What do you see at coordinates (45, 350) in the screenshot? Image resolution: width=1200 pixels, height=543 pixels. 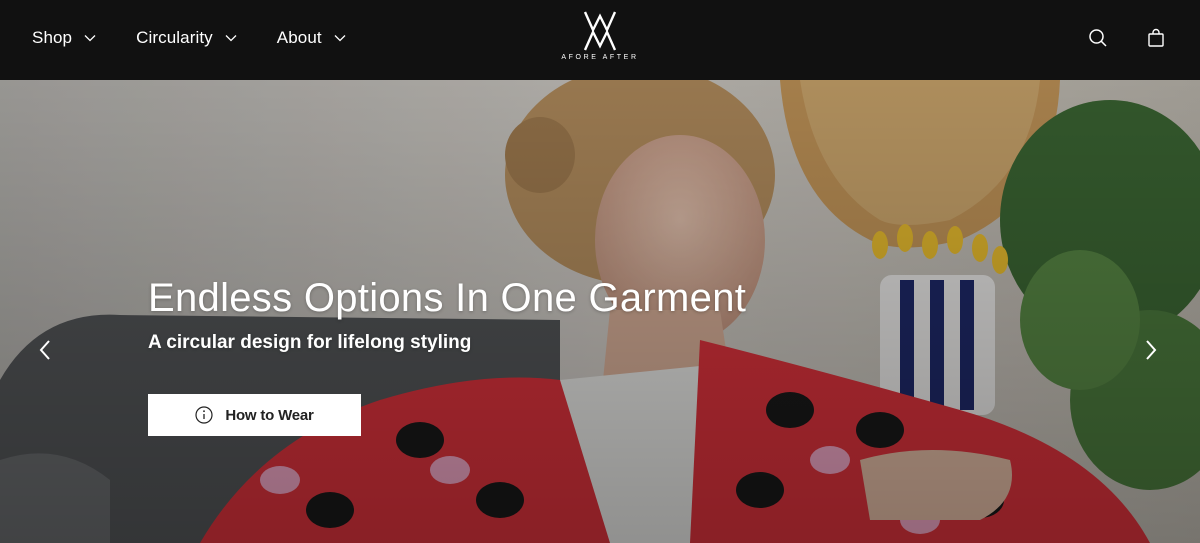 I see `chevron-left-icon` at bounding box center [45, 350].